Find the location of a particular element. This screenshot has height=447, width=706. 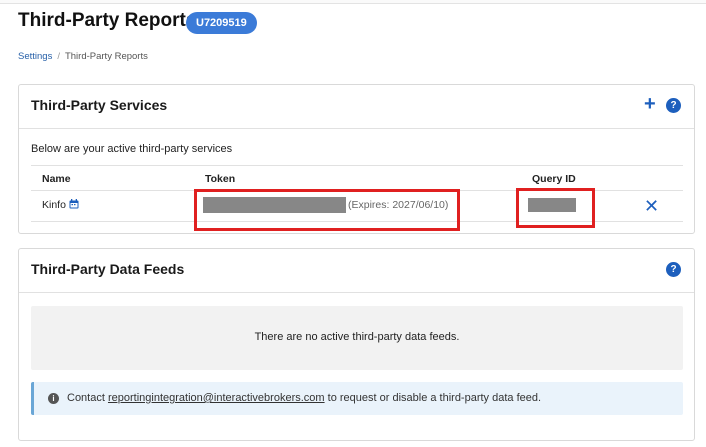

page-title: Third-Party Reports is located at coordinates (107, 20).